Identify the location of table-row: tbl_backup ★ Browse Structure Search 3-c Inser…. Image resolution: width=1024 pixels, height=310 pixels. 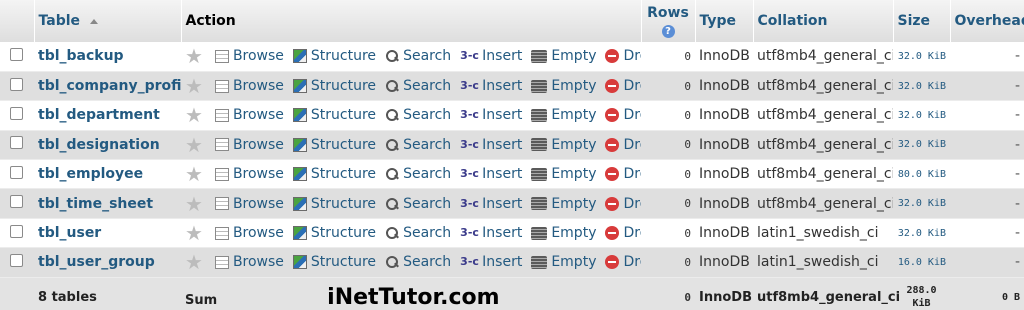
(512, 57).